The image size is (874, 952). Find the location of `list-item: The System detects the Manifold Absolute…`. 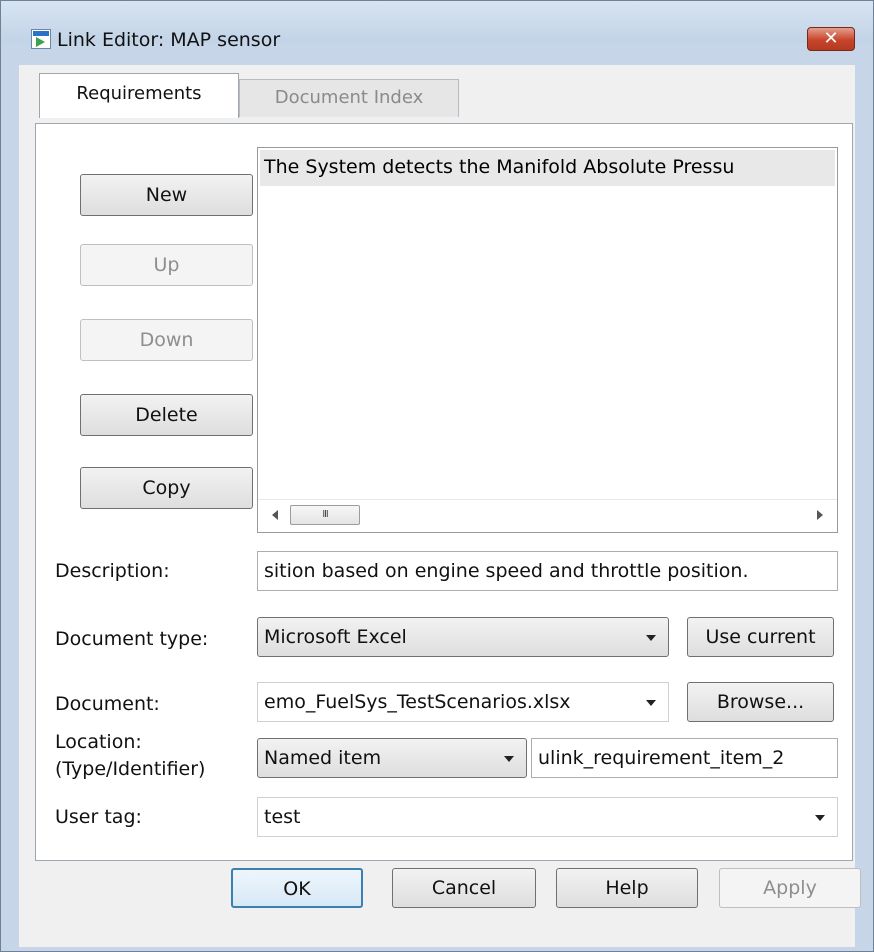

list-item: The System detects the Manifold Absolute… is located at coordinates (547, 168).